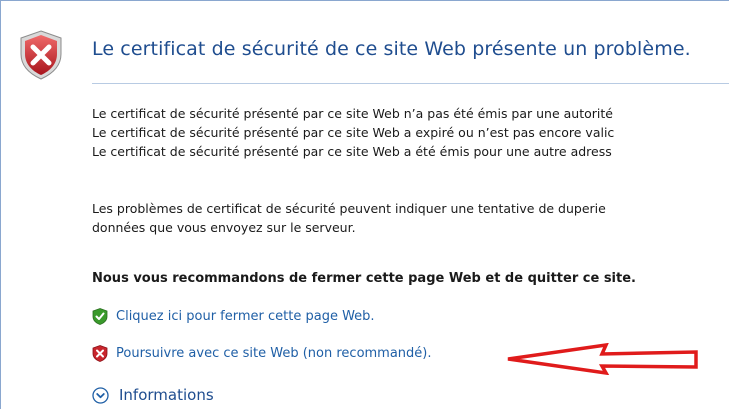  I want to click on close-page-label: Cliquez ici pour fermer cette page Web., so click(245, 316).